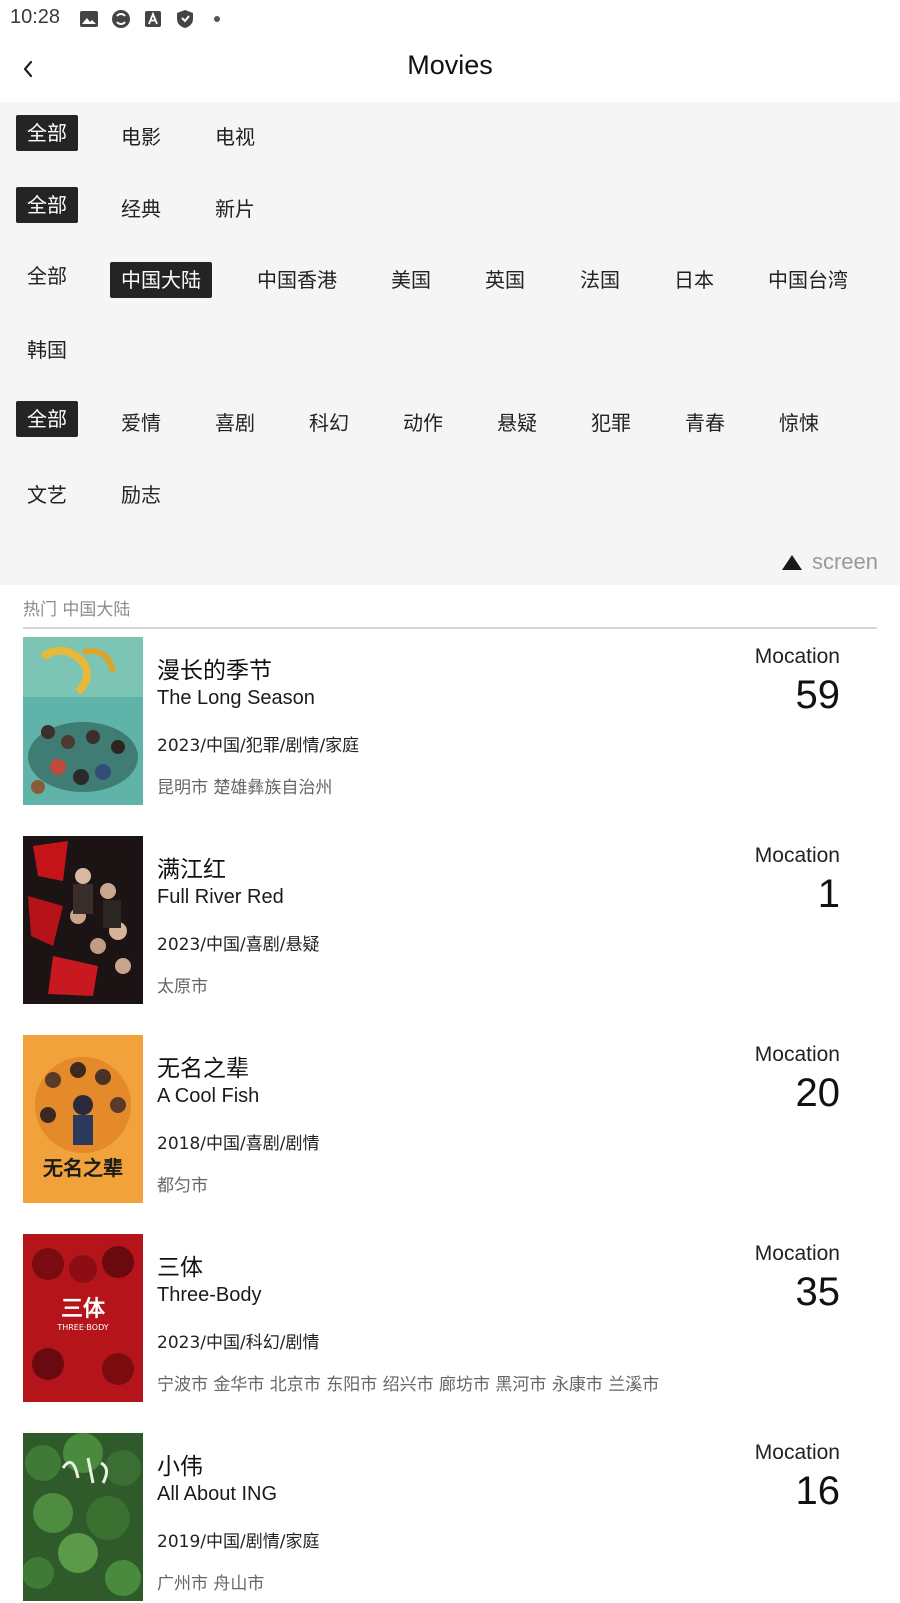  What do you see at coordinates (235, 209) in the screenshot?
I see `filter-era-new: 新片` at bounding box center [235, 209].